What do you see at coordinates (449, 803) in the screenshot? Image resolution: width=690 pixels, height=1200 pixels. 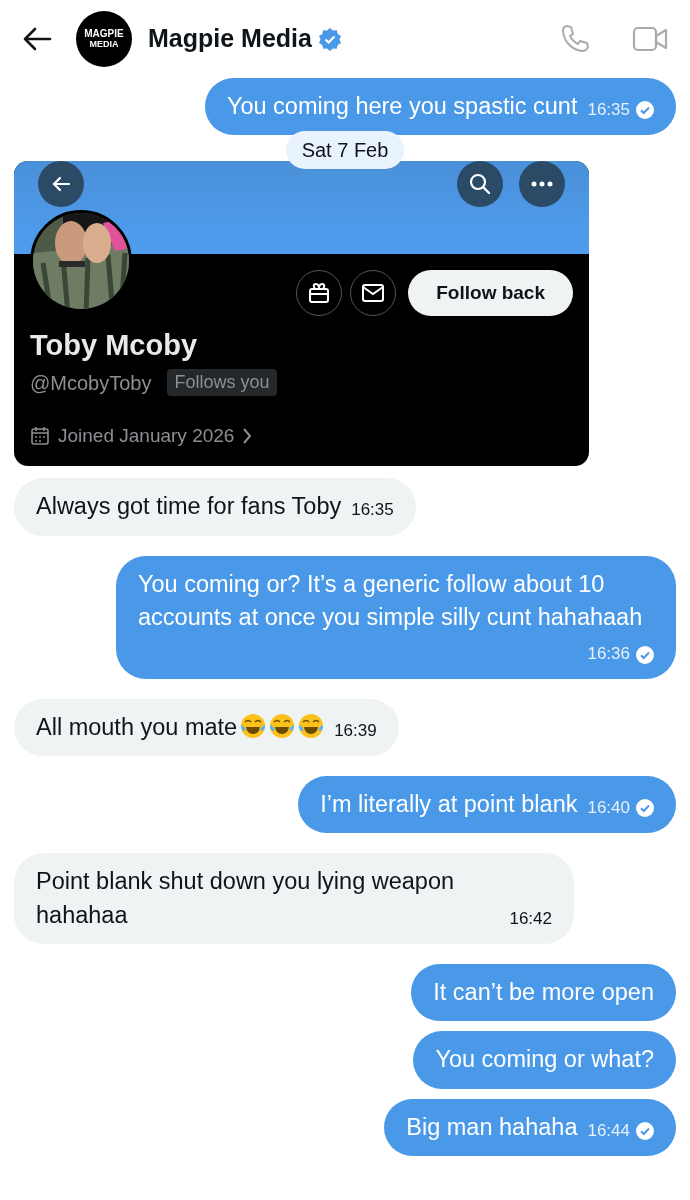 I see `message-text: I’m literally at point blank` at bounding box center [449, 803].